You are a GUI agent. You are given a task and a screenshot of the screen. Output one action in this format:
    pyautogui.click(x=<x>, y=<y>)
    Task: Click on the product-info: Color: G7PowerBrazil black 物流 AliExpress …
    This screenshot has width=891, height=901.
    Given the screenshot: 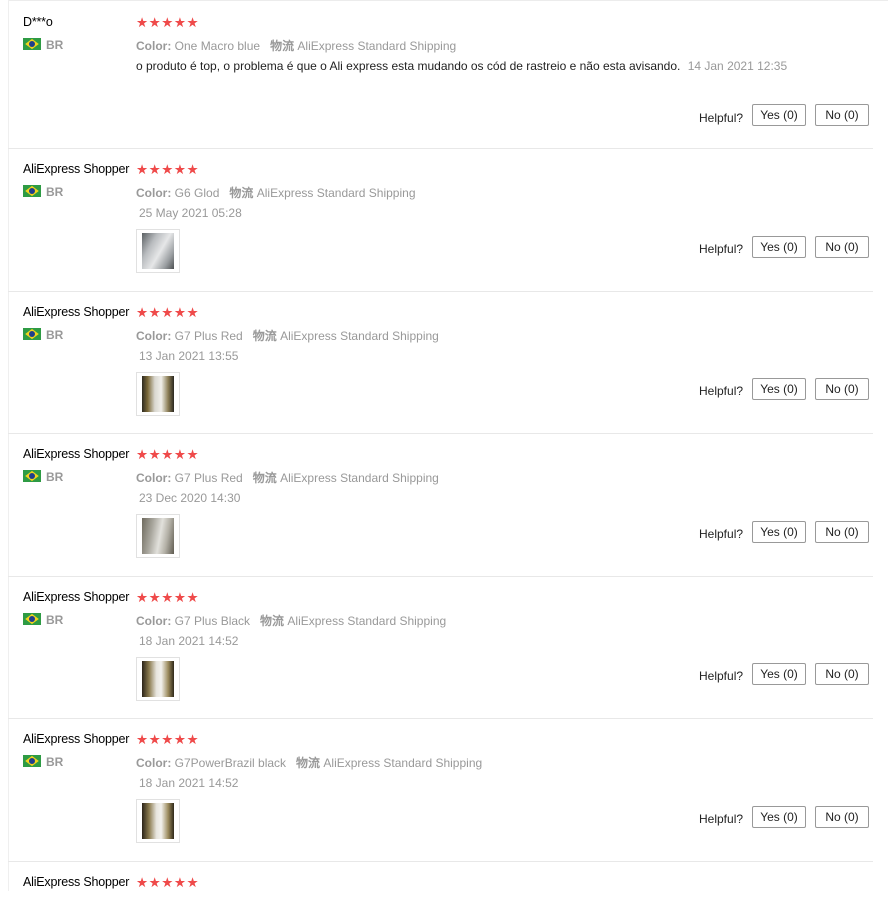 What is the action you would take?
    pyautogui.click(x=309, y=762)
    